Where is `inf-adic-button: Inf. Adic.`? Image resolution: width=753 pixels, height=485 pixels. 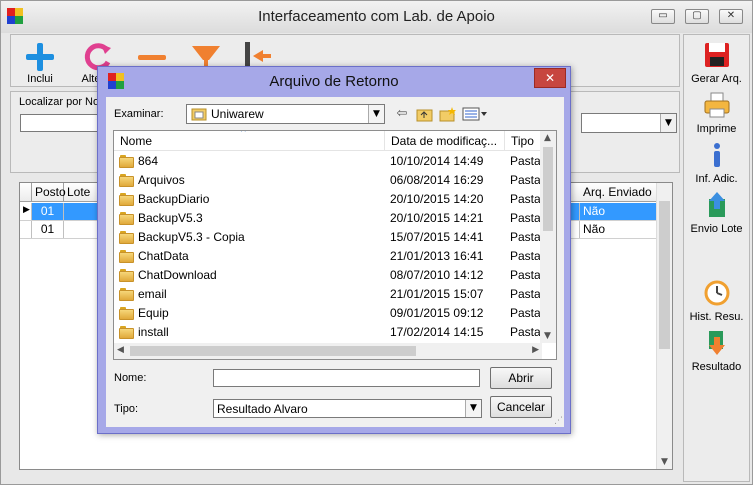 inf-adic-button: Inf. Adic. is located at coordinates (716, 163).